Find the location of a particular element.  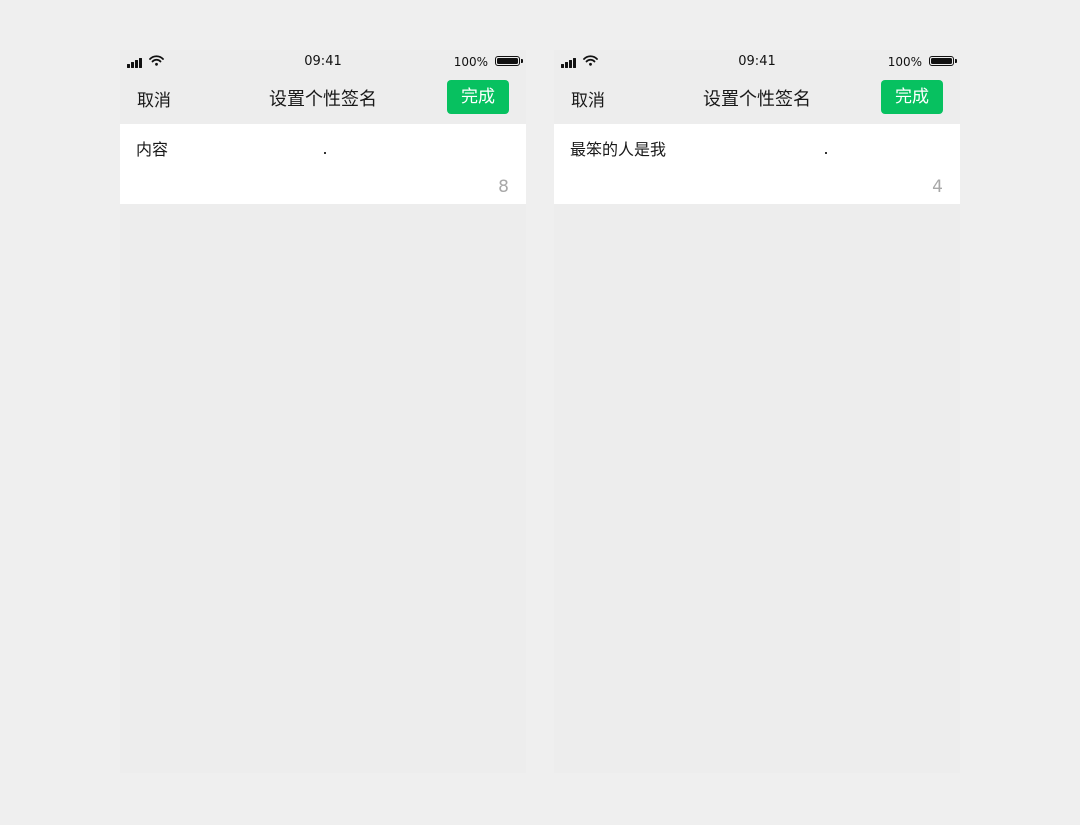

signature-text: 最笨的人是我 is located at coordinates (618, 149).